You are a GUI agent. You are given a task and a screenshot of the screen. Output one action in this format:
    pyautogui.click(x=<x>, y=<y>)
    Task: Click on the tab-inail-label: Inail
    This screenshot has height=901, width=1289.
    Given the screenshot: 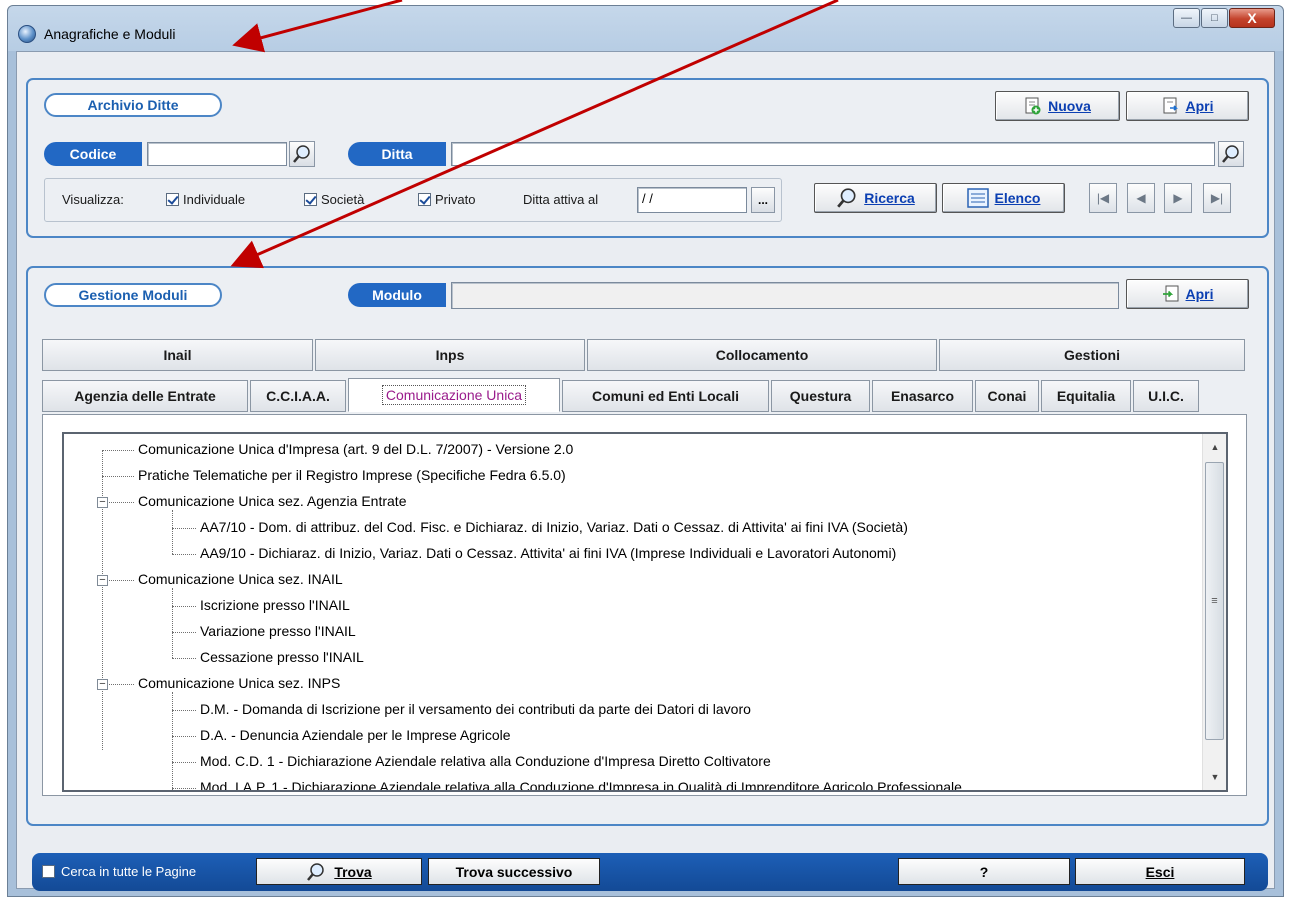 What is the action you would take?
    pyautogui.click(x=177, y=355)
    